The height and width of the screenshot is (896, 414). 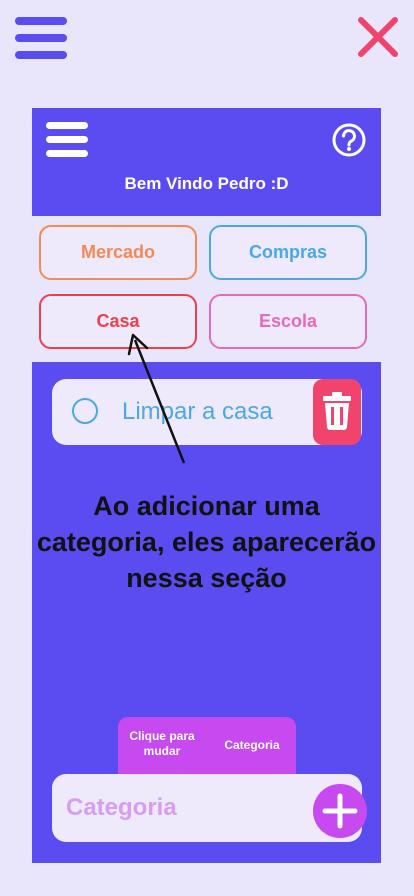 What do you see at coordinates (156, 398) in the screenshot?
I see `arrow-icon` at bounding box center [156, 398].